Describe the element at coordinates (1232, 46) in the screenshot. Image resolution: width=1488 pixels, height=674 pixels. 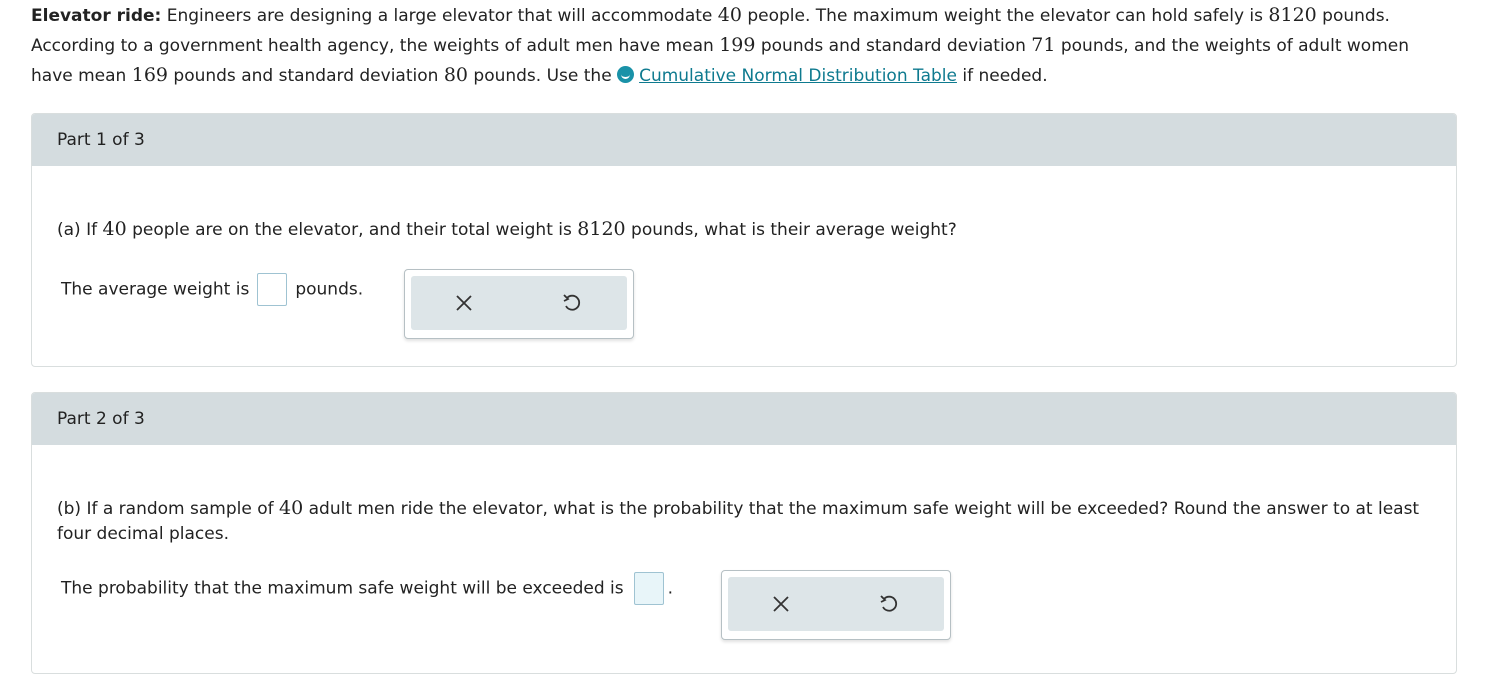
I see `problem-text: pounds, and the weights of adult women` at that location.